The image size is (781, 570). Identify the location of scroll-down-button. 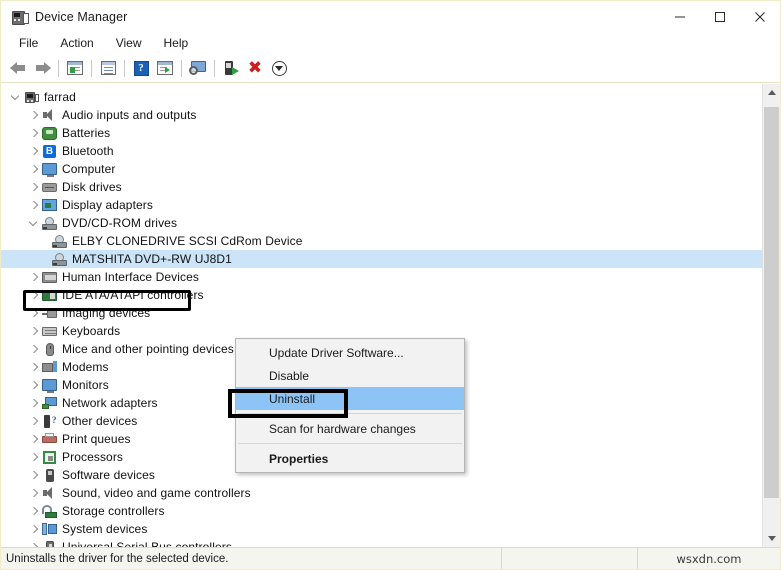
(771, 538).